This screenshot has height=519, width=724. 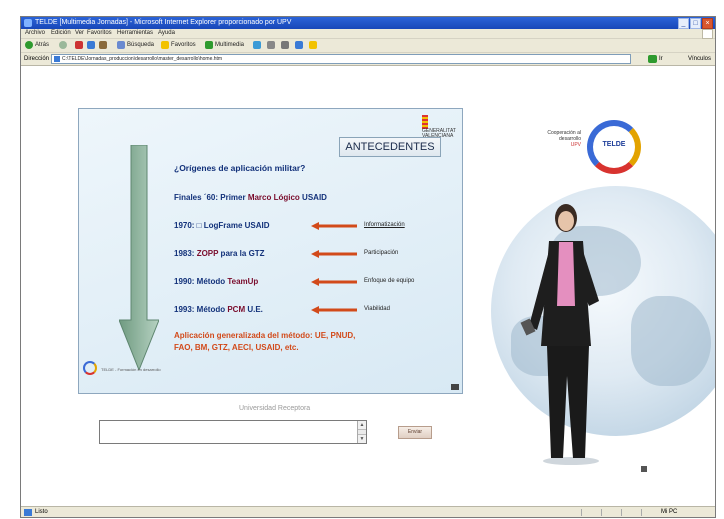 What do you see at coordinates (299, 45) in the screenshot?
I see `edit-icon` at bounding box center [299, 45].